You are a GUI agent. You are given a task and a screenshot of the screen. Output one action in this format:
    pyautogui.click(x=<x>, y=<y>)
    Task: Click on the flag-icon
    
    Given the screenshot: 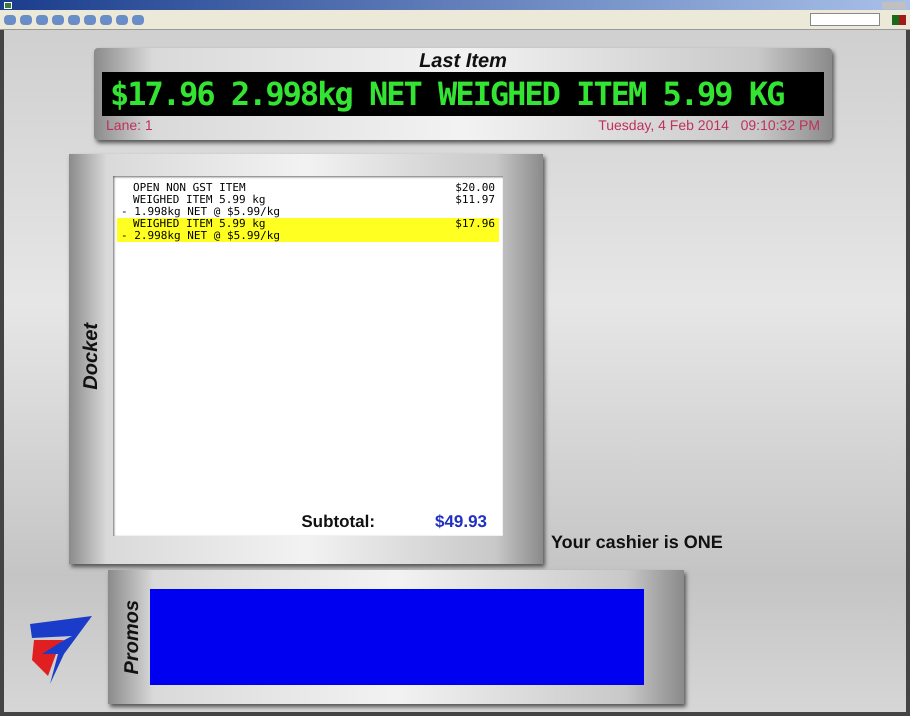 What is the action you would take?
    pyautogui.click(x=899, y=19)
    